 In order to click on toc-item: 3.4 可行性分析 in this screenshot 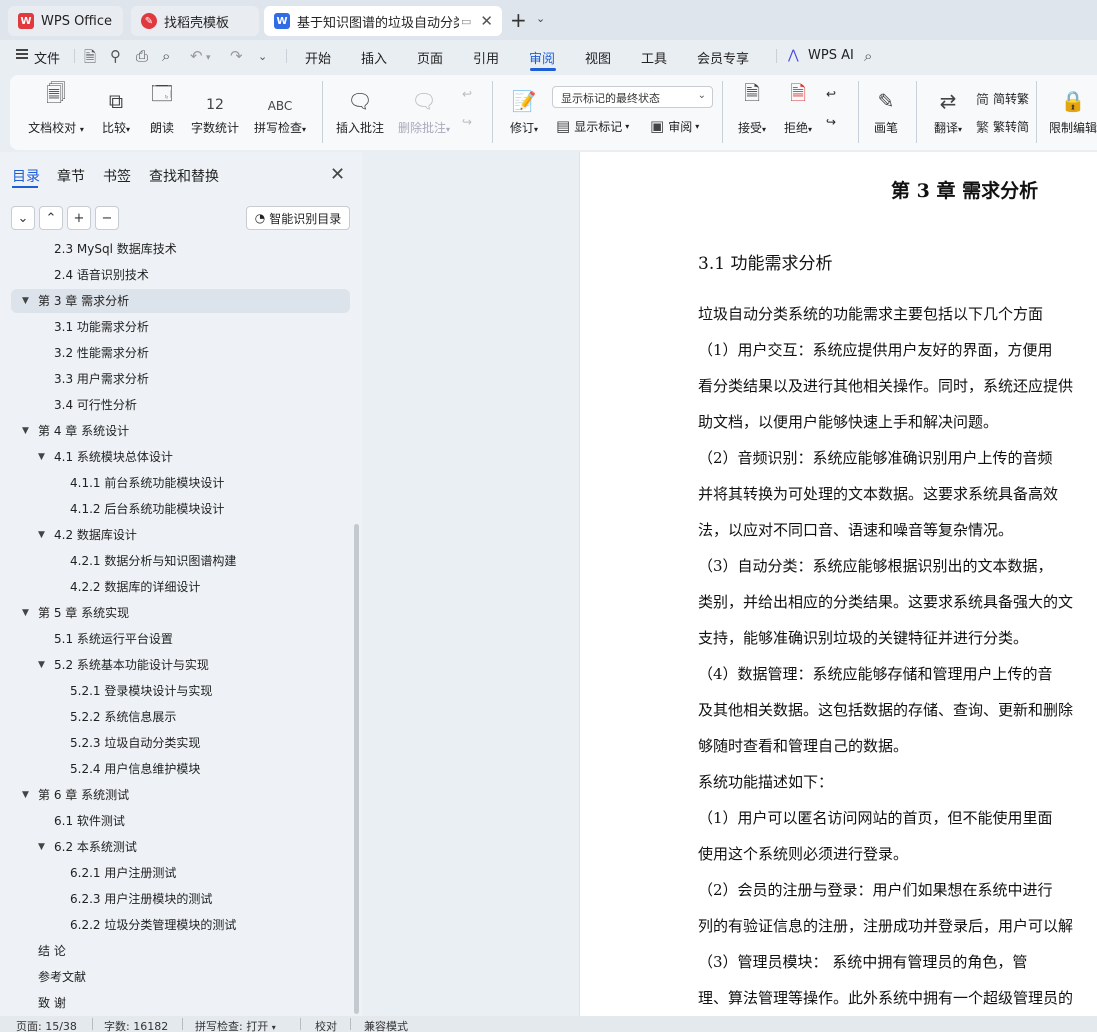, I will do `click(175, 405)`.